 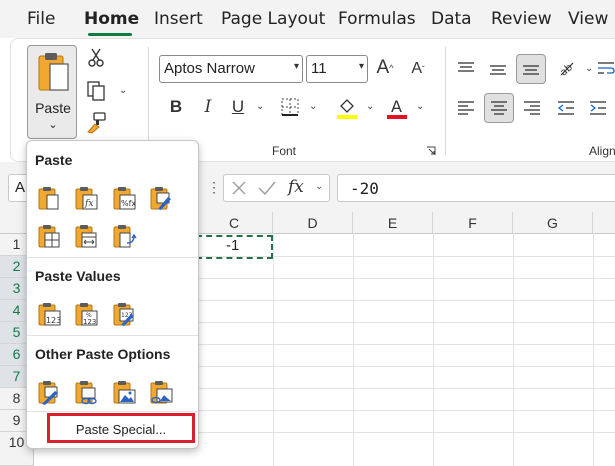 I want to click on align-left-icon, so click(x=466, y=108).